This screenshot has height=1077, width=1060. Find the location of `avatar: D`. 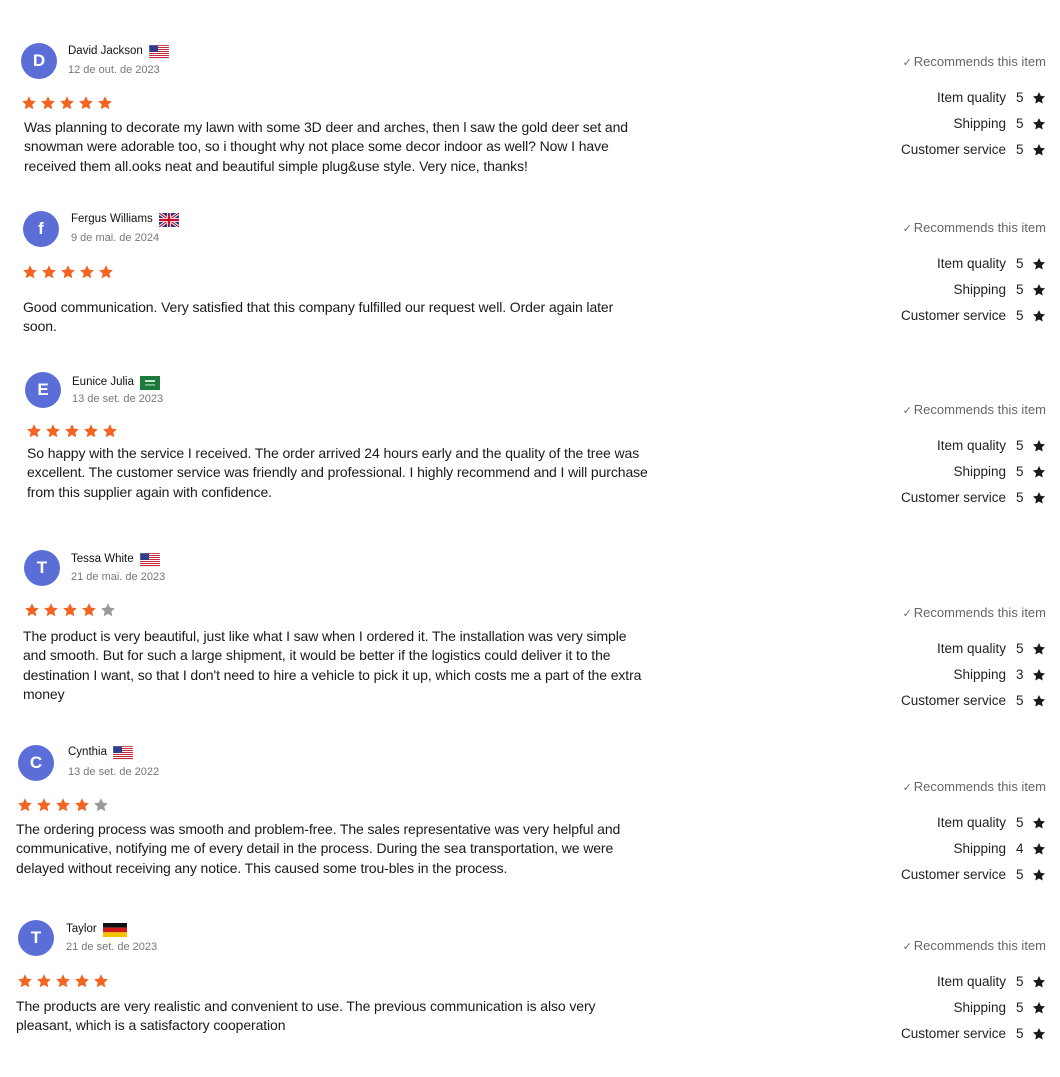

avatar: D is located at coordinates (39, 61).